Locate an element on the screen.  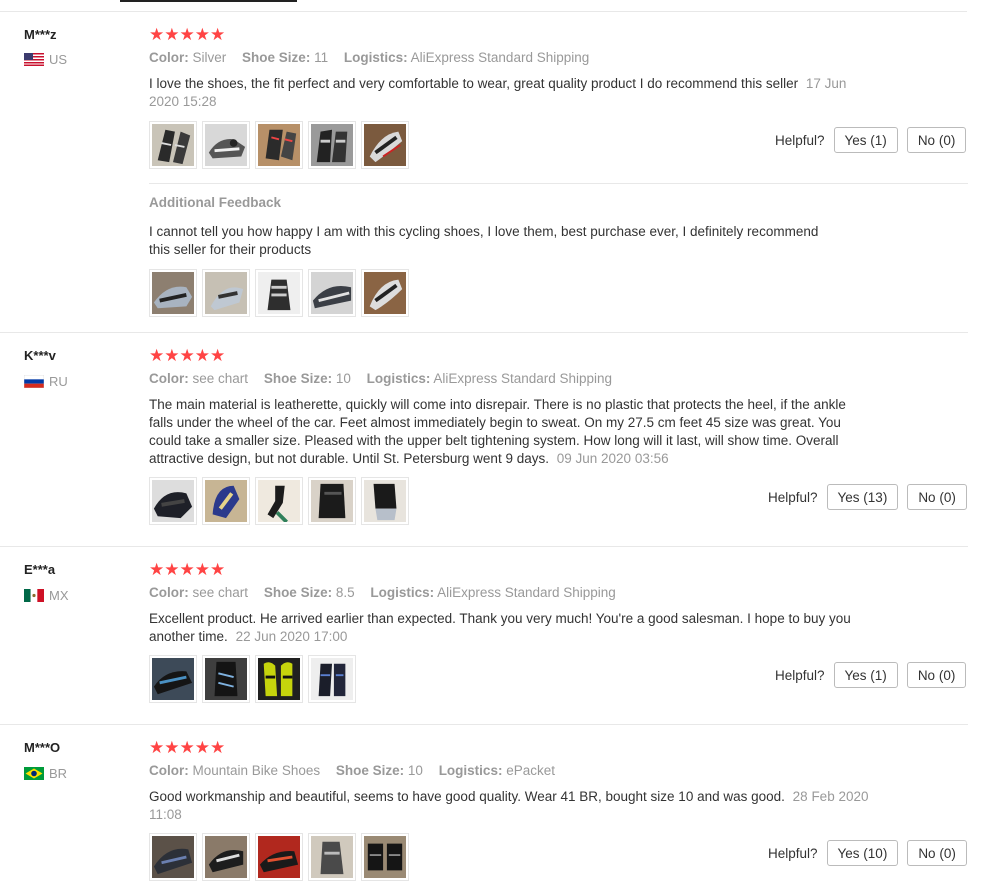
country: MX is located at coordinates (46, 595).